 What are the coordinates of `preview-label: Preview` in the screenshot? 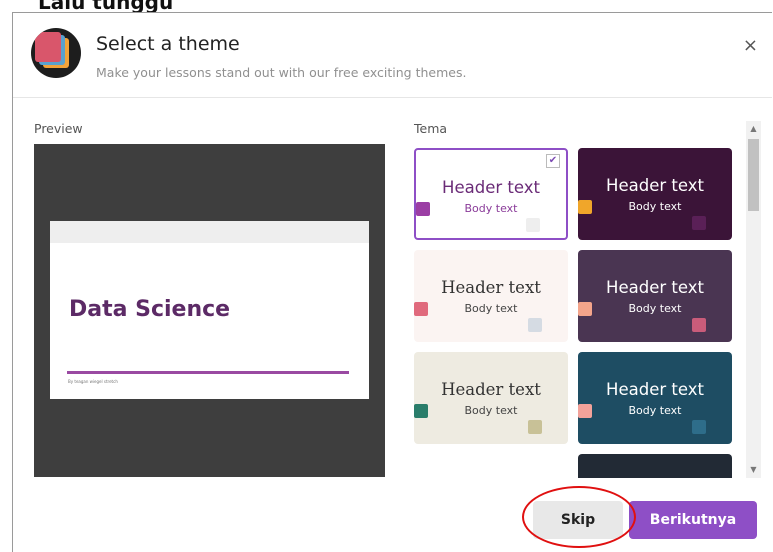 It's located at (58, 128).